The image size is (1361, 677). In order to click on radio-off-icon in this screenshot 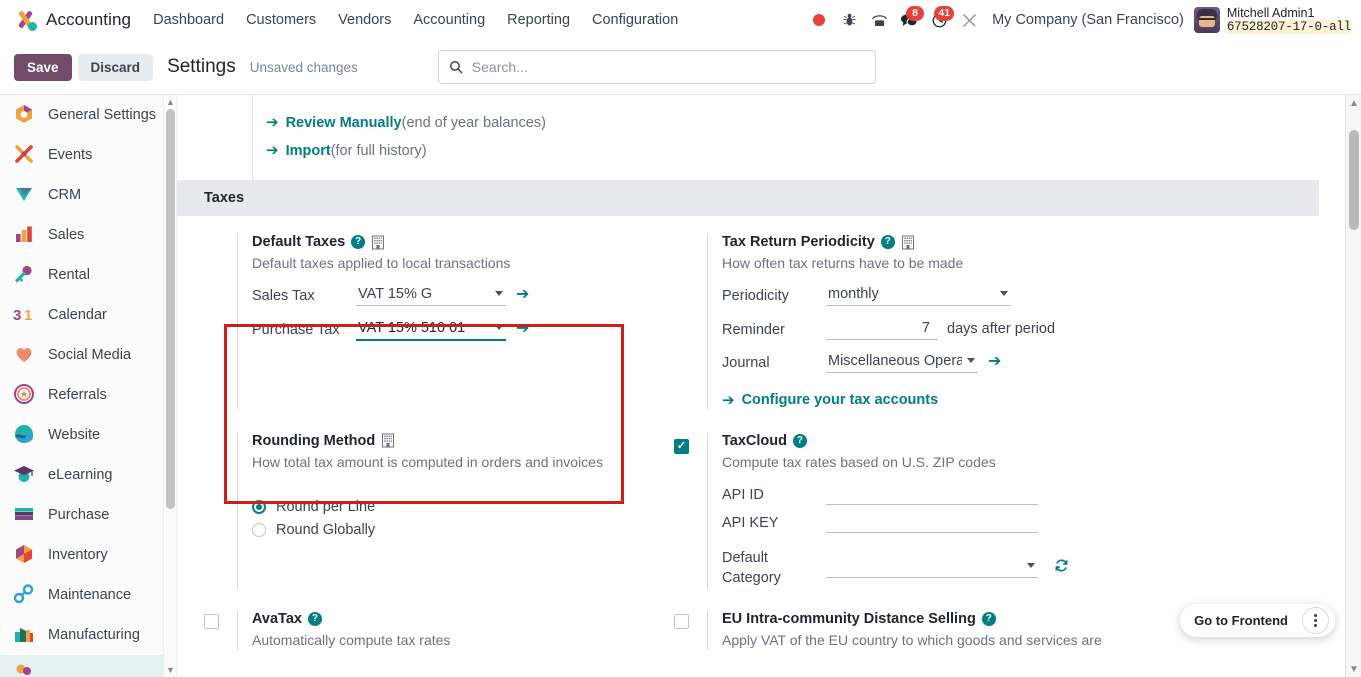, I will do `click(259, 530)`.